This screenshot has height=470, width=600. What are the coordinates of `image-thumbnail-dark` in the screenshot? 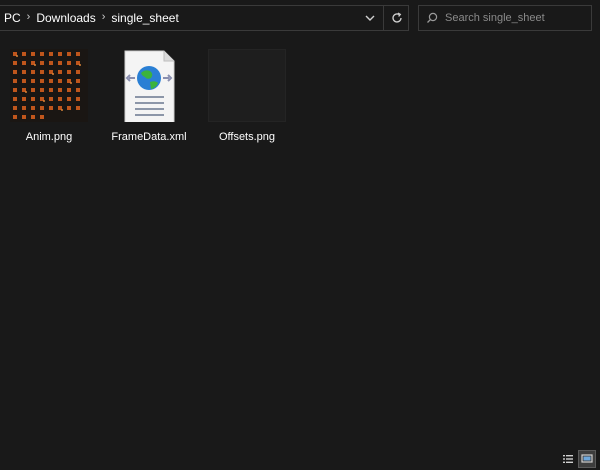 It's located at (247, 85).